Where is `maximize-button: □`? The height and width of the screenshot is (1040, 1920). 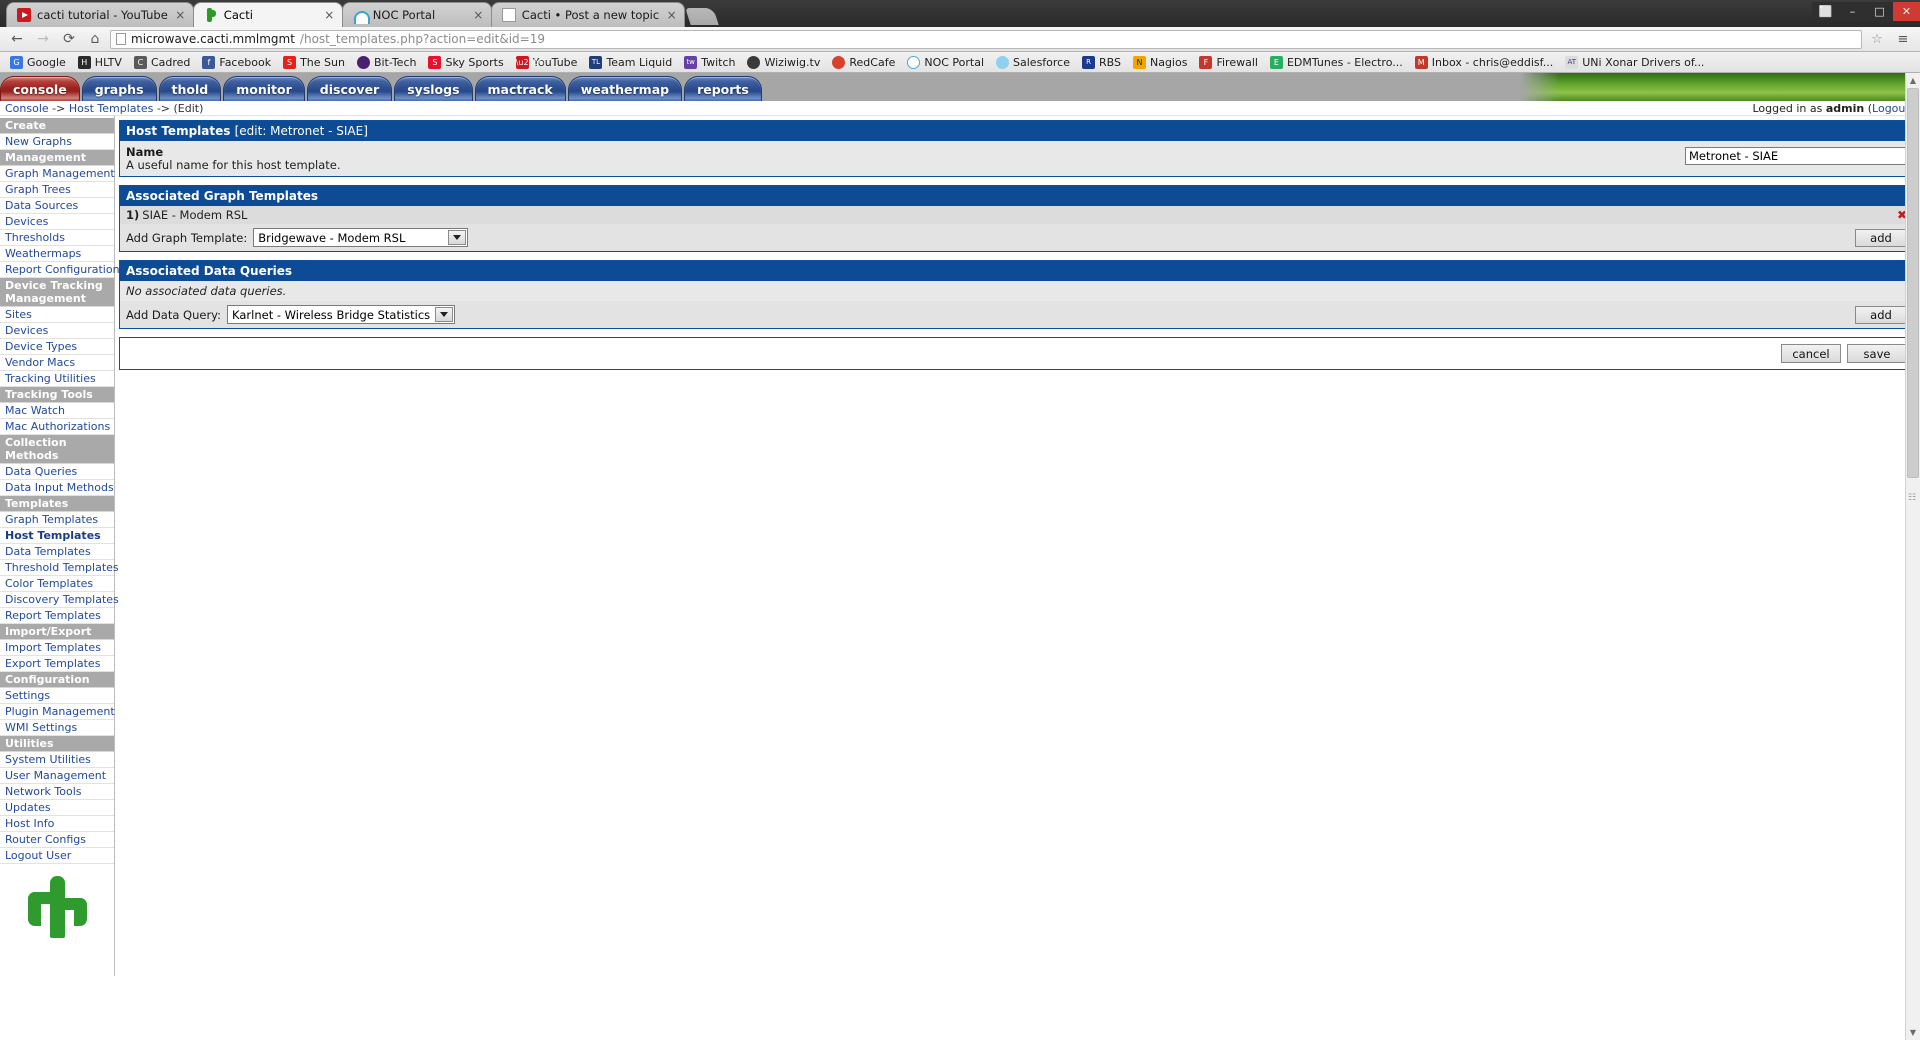
maximize-button: □ is located at coordinates (1879, 11).